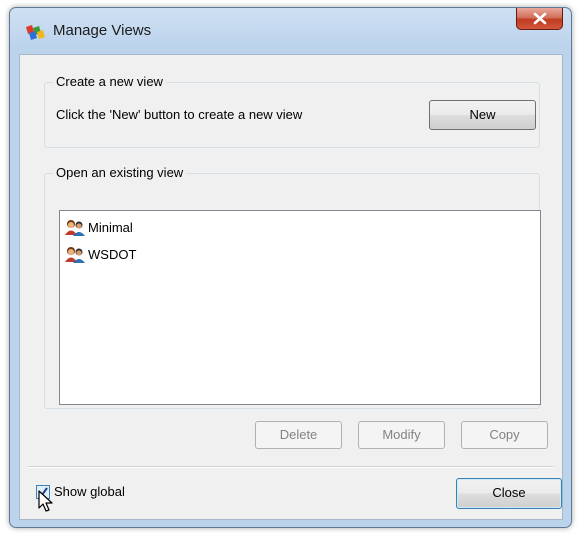 The width and height of the screenshot is (579, 534). Describe the element at coordinates (120, 173) in the screenshot. I see `existing-view-legend: Open an existing view` at that location.